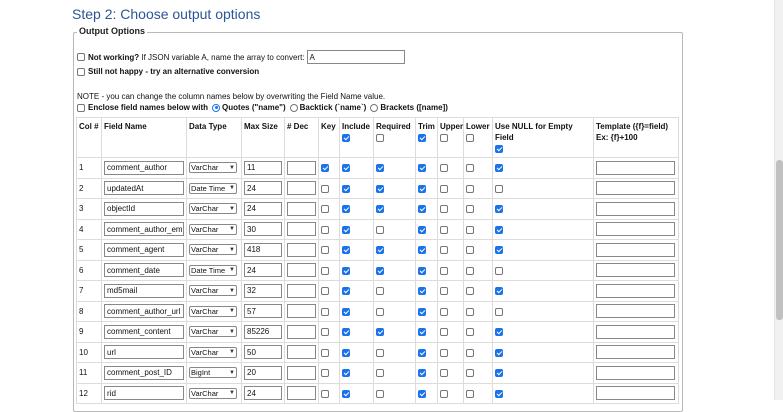  I want to click on radio-backtick, so click(293, 107).